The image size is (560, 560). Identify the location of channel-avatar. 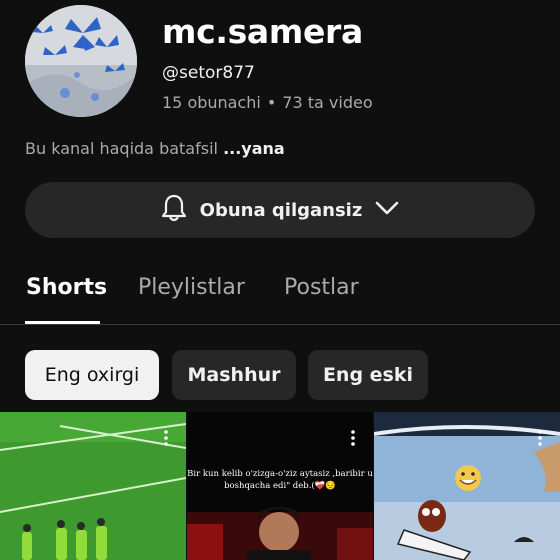
(81, 61).